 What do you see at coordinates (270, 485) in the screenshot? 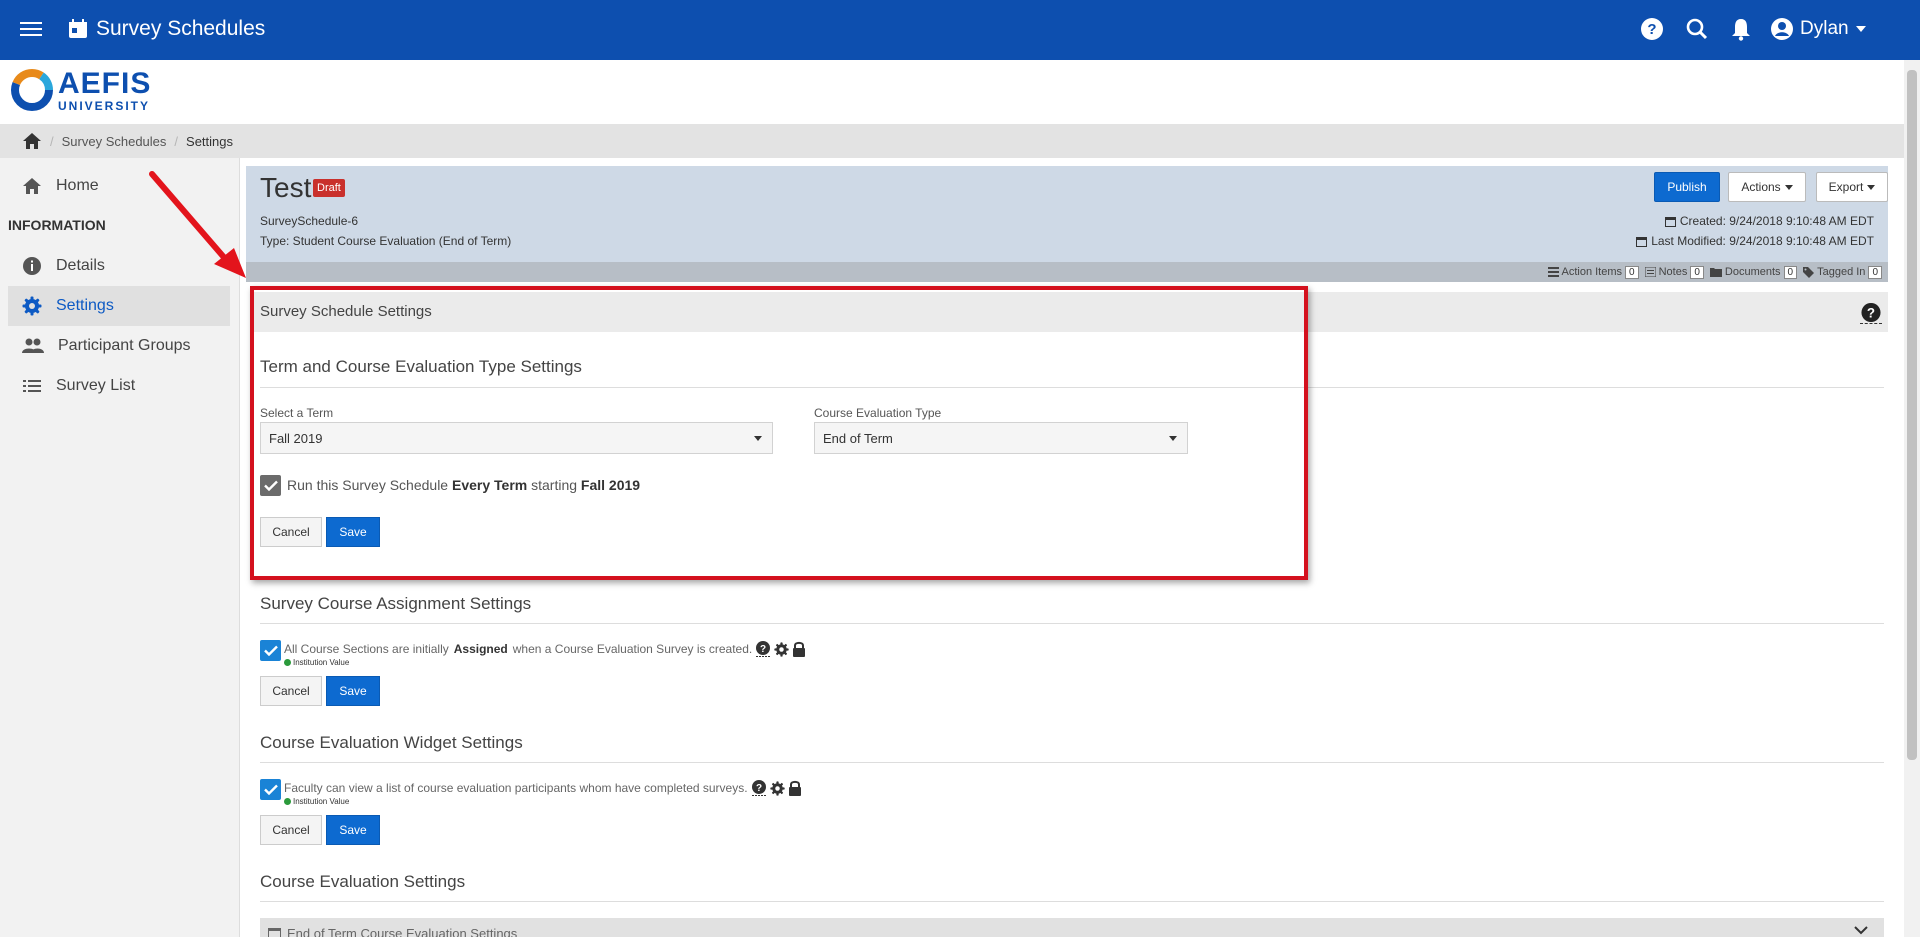
I see `run-every-term-checkbox` at bounding box center [270, 485].